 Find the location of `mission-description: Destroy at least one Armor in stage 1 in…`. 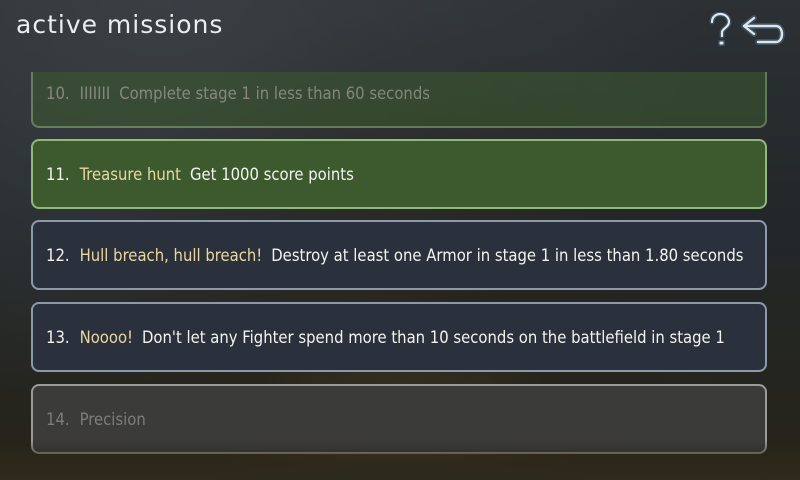

mission-description: Destroy at least one Armor in stage 1 in… is located at coordinates (507, 255).